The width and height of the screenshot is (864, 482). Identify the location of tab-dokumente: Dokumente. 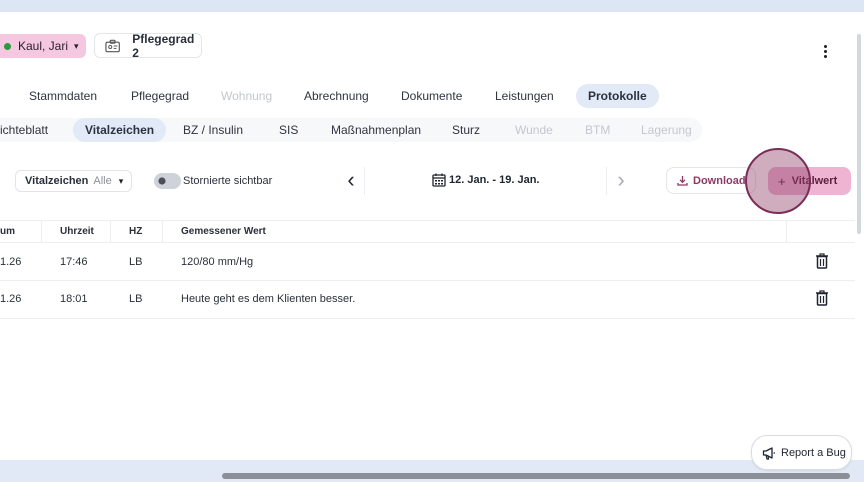
(431, 96).